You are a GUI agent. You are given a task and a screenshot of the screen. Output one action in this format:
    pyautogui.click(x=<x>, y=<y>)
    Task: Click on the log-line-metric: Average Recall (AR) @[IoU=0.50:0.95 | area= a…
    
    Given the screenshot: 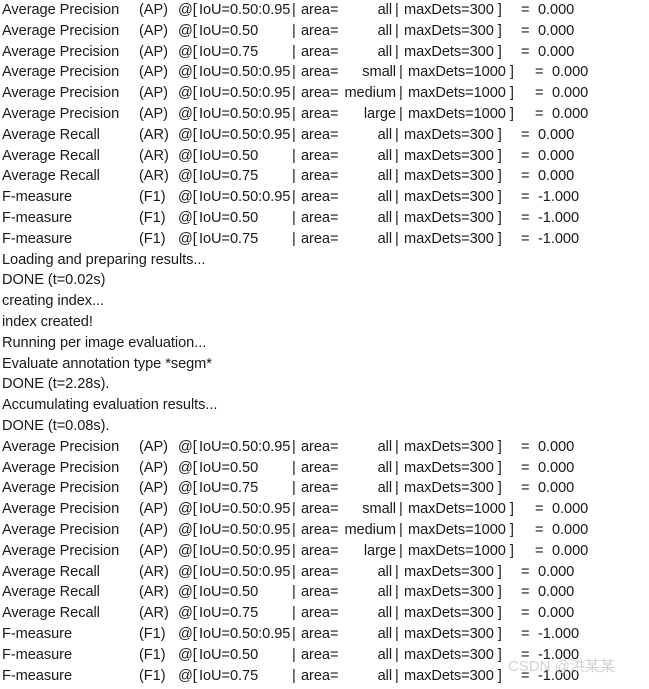 What is the action you would take?
    pyautogui.click(x=324, y=135)
    